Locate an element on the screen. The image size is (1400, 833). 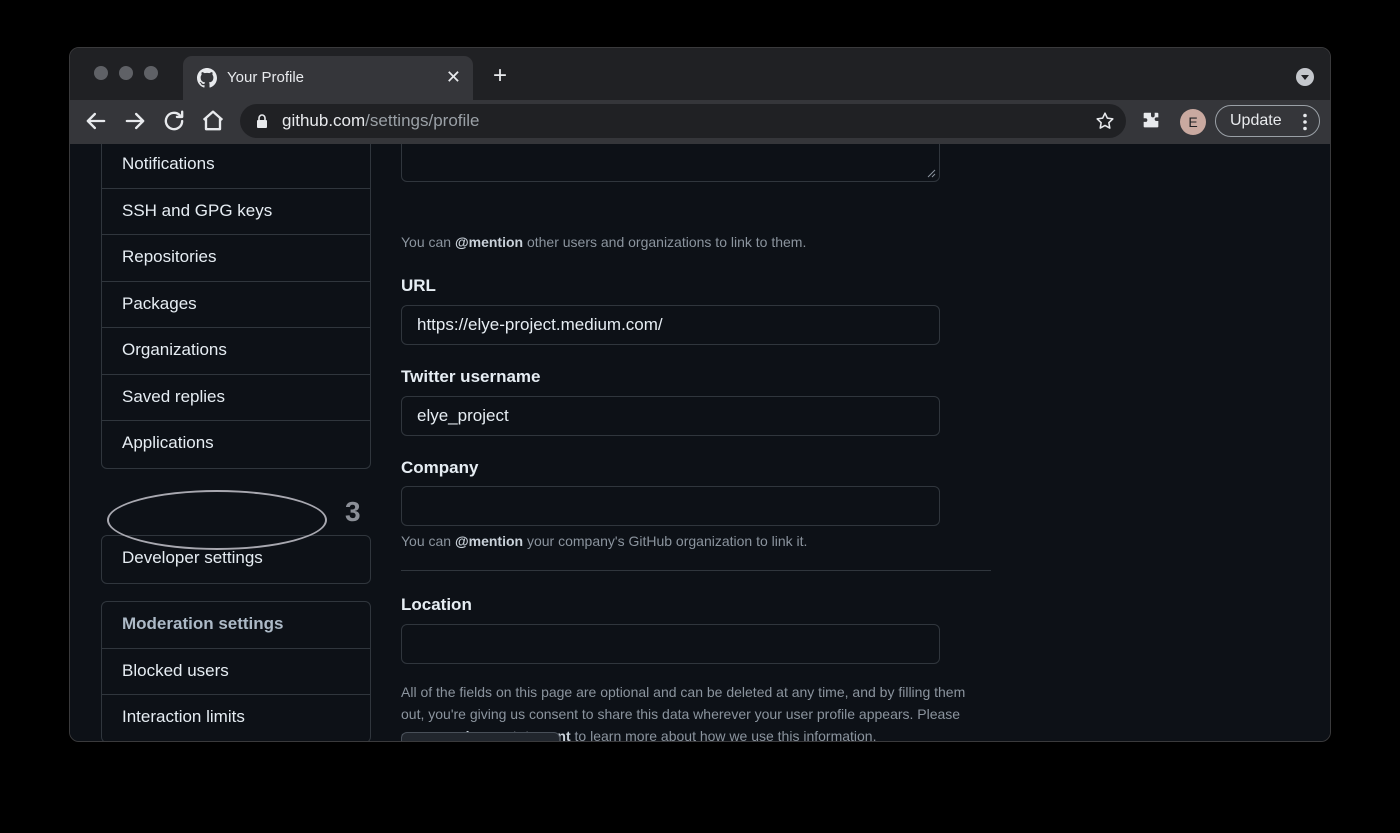
sidebar-item-notifications: Notifications is located at coordinates (236, 166).